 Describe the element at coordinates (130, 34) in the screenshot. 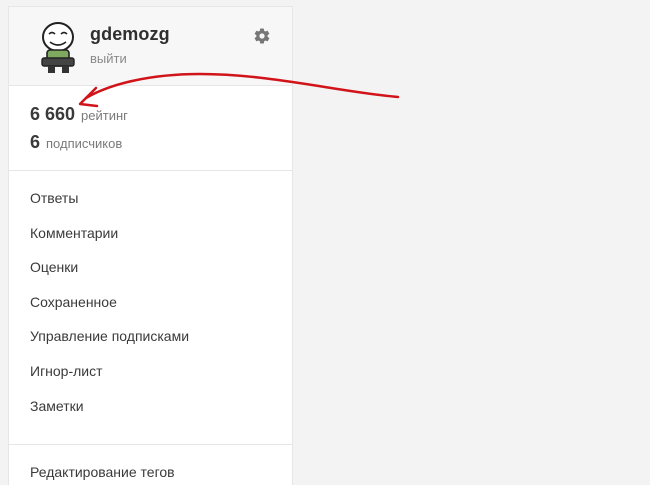

I see `username: gdemozg` at that location.